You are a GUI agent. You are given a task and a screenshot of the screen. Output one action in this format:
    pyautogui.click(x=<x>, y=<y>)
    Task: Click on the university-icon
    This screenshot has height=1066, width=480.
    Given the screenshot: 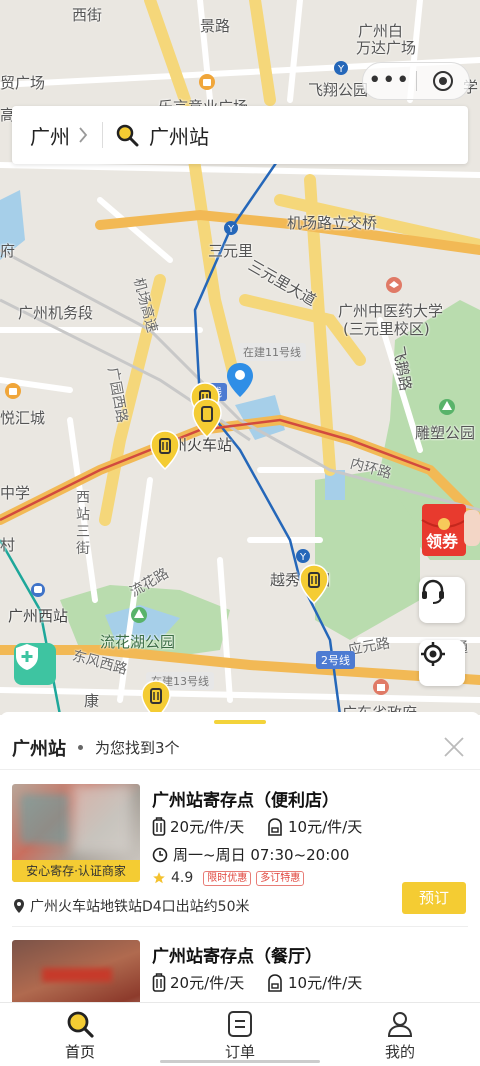 What is the action you would take?
    pyautogui.click(x=394, y=285)
    